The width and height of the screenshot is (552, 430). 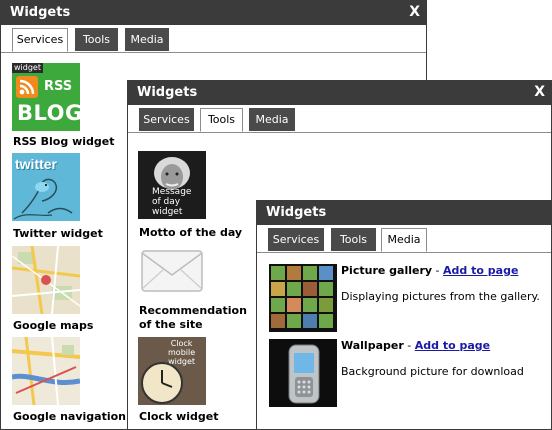 I want to click on mobile-phone-icon, so click(x=304, y=374).